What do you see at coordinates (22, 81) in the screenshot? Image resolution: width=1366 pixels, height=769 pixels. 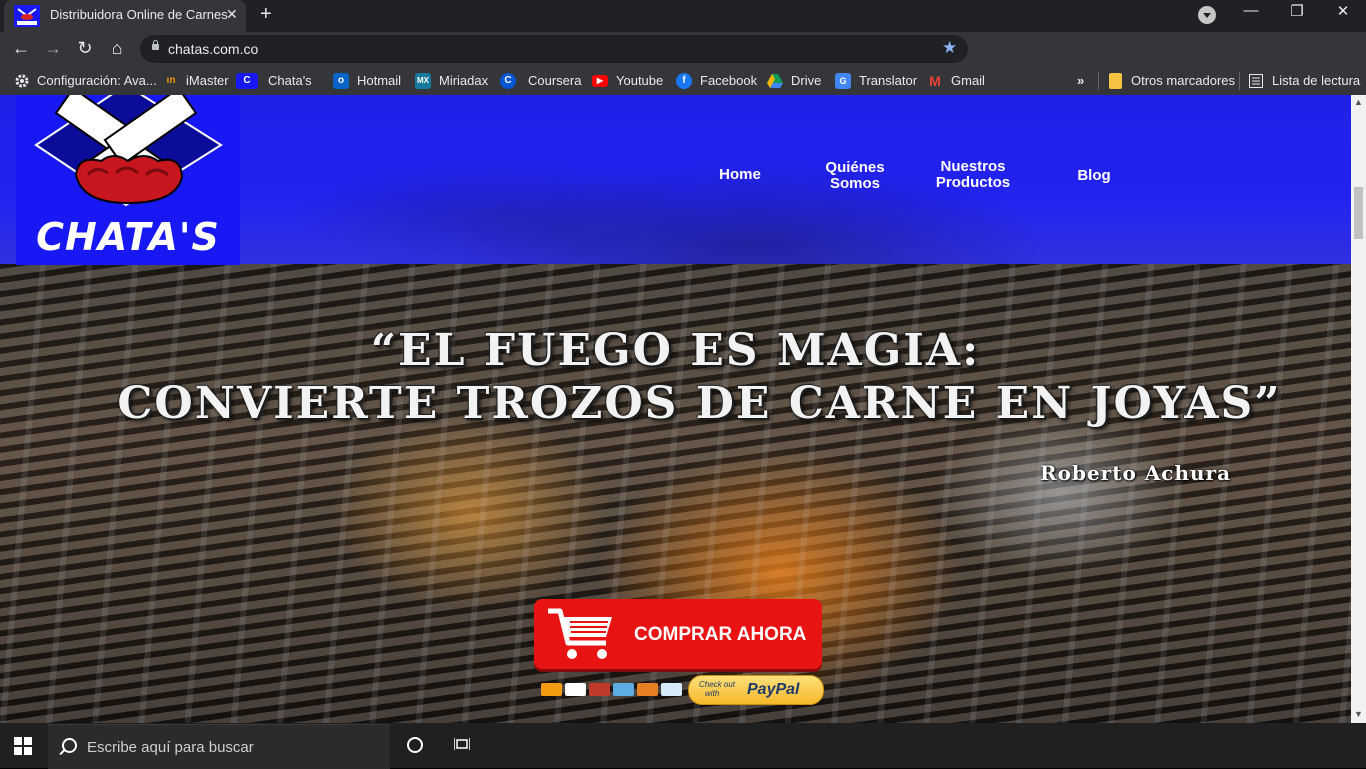 I see `gear-icon` at bounding box center [22, 81].